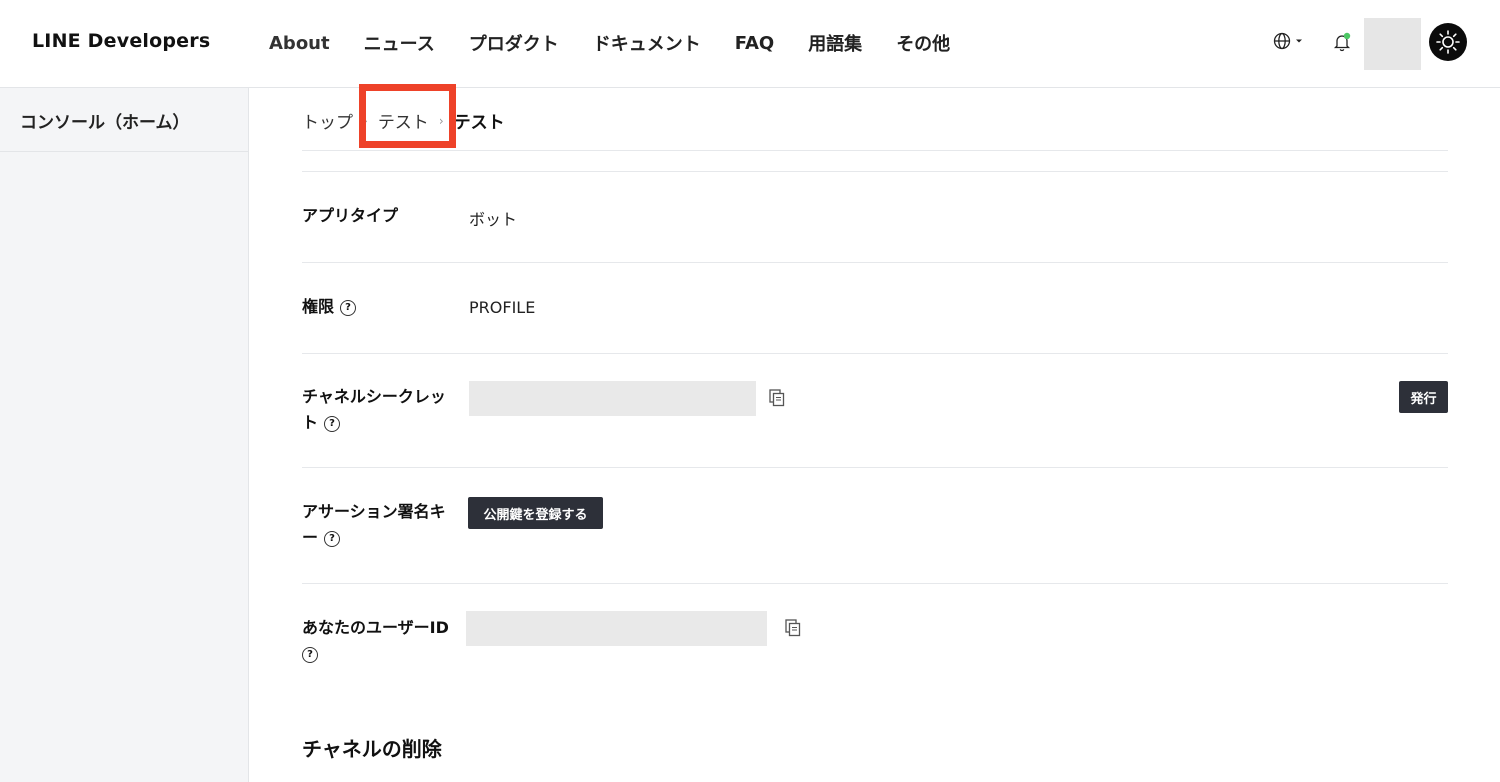 Image resolution: width=1500 pixels, height=782 pixels. I want to click on breadcrumb-current: テスト, so click(479, 123).